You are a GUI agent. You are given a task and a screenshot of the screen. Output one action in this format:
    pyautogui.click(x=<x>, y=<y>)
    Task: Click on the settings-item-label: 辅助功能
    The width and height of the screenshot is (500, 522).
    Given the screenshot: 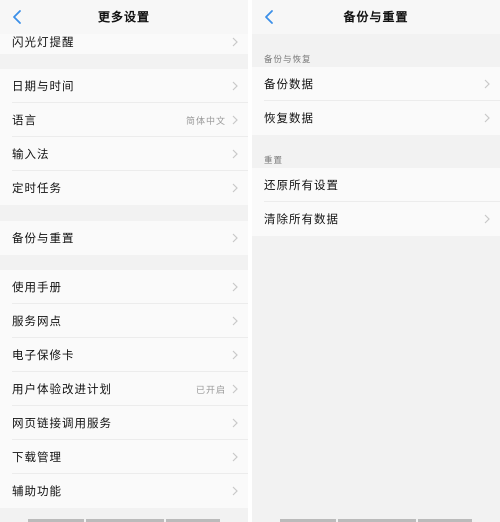 What is the action you would take?
    pyautogui.click(x=37, y=491)
    